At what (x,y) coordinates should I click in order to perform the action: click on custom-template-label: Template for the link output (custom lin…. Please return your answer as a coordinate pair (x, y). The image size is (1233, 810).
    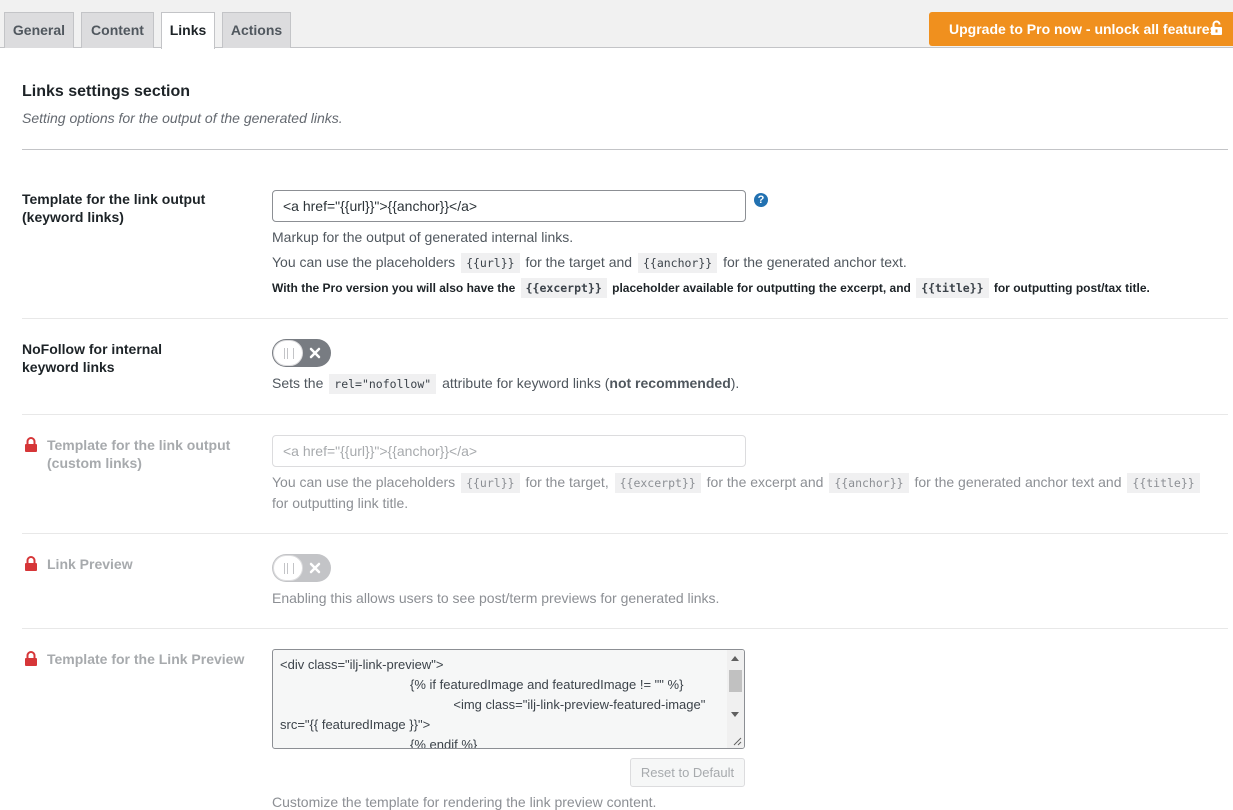
    Looking at the image, I should click on (137, 454).